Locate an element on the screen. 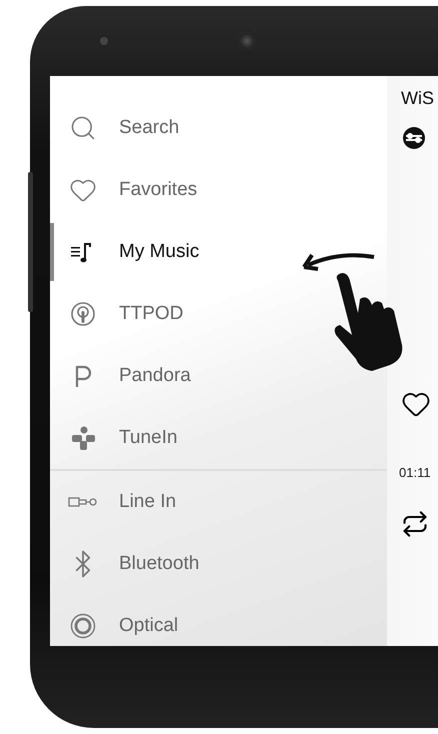 The height and width of the screenshot is (734, 438). blocks-logo-icon is located at coordinates (83, 438).